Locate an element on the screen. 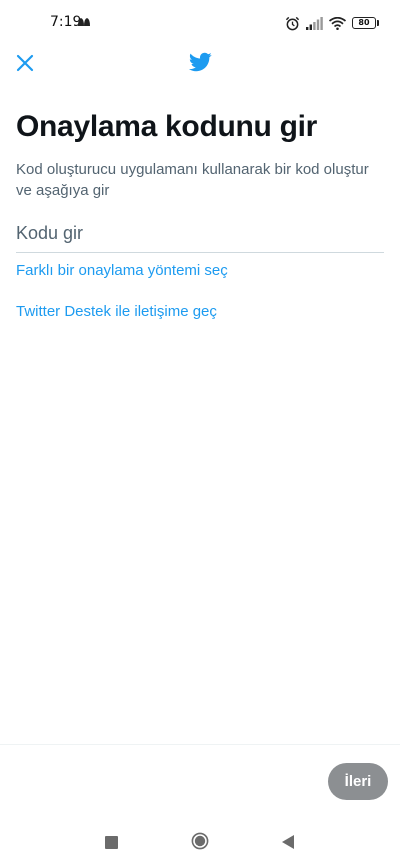 This screenshot has height=866, width=400. alternate-verification-method-link: Farklı bir onaylama yöntemi seç is located at coordinates (122, 270).